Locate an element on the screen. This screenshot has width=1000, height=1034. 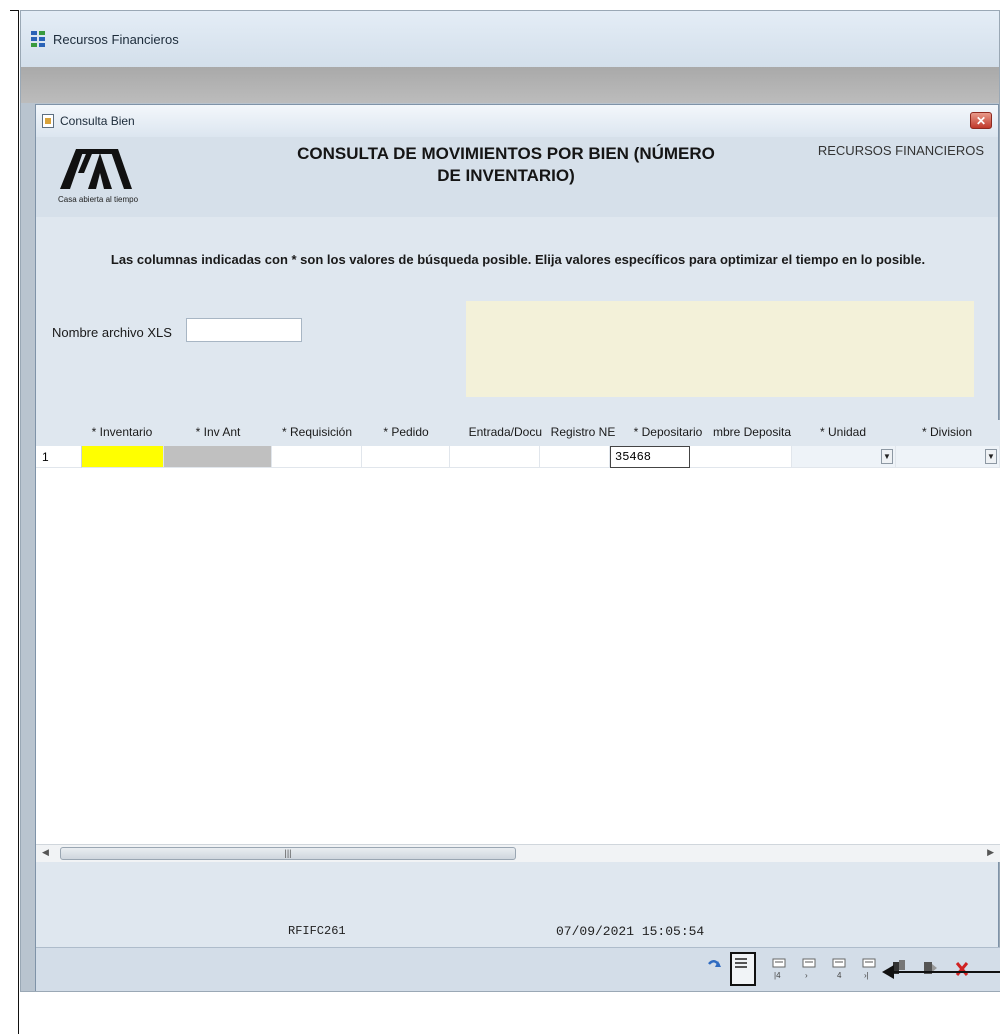
cell-depositario-input: 35468 is located at coordinates (650, 457).